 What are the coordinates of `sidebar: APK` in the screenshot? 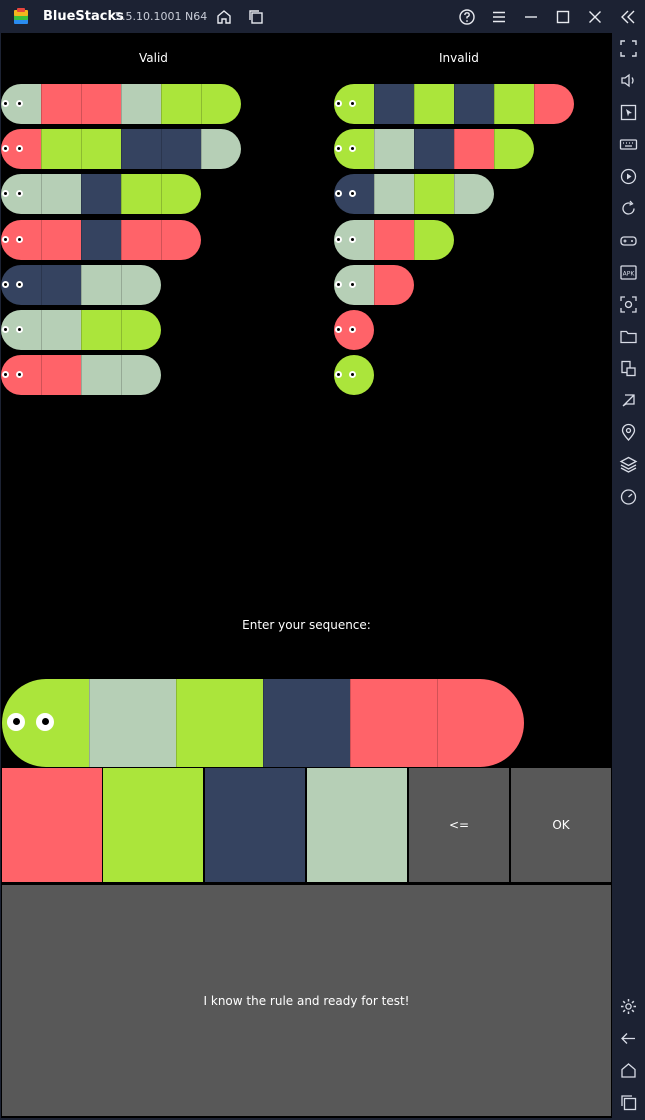 It's located at (628, 576).